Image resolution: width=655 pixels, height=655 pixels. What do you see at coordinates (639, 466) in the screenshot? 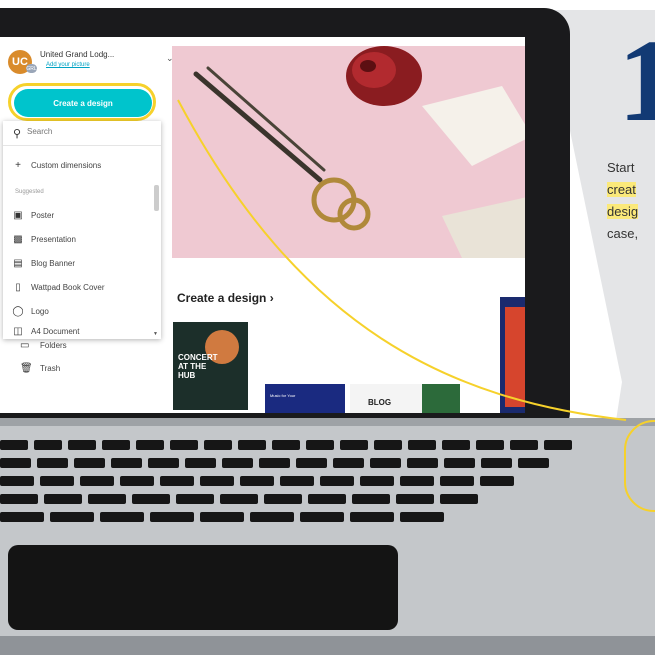
I see `callout-ring` at bounding box center [639, 466].